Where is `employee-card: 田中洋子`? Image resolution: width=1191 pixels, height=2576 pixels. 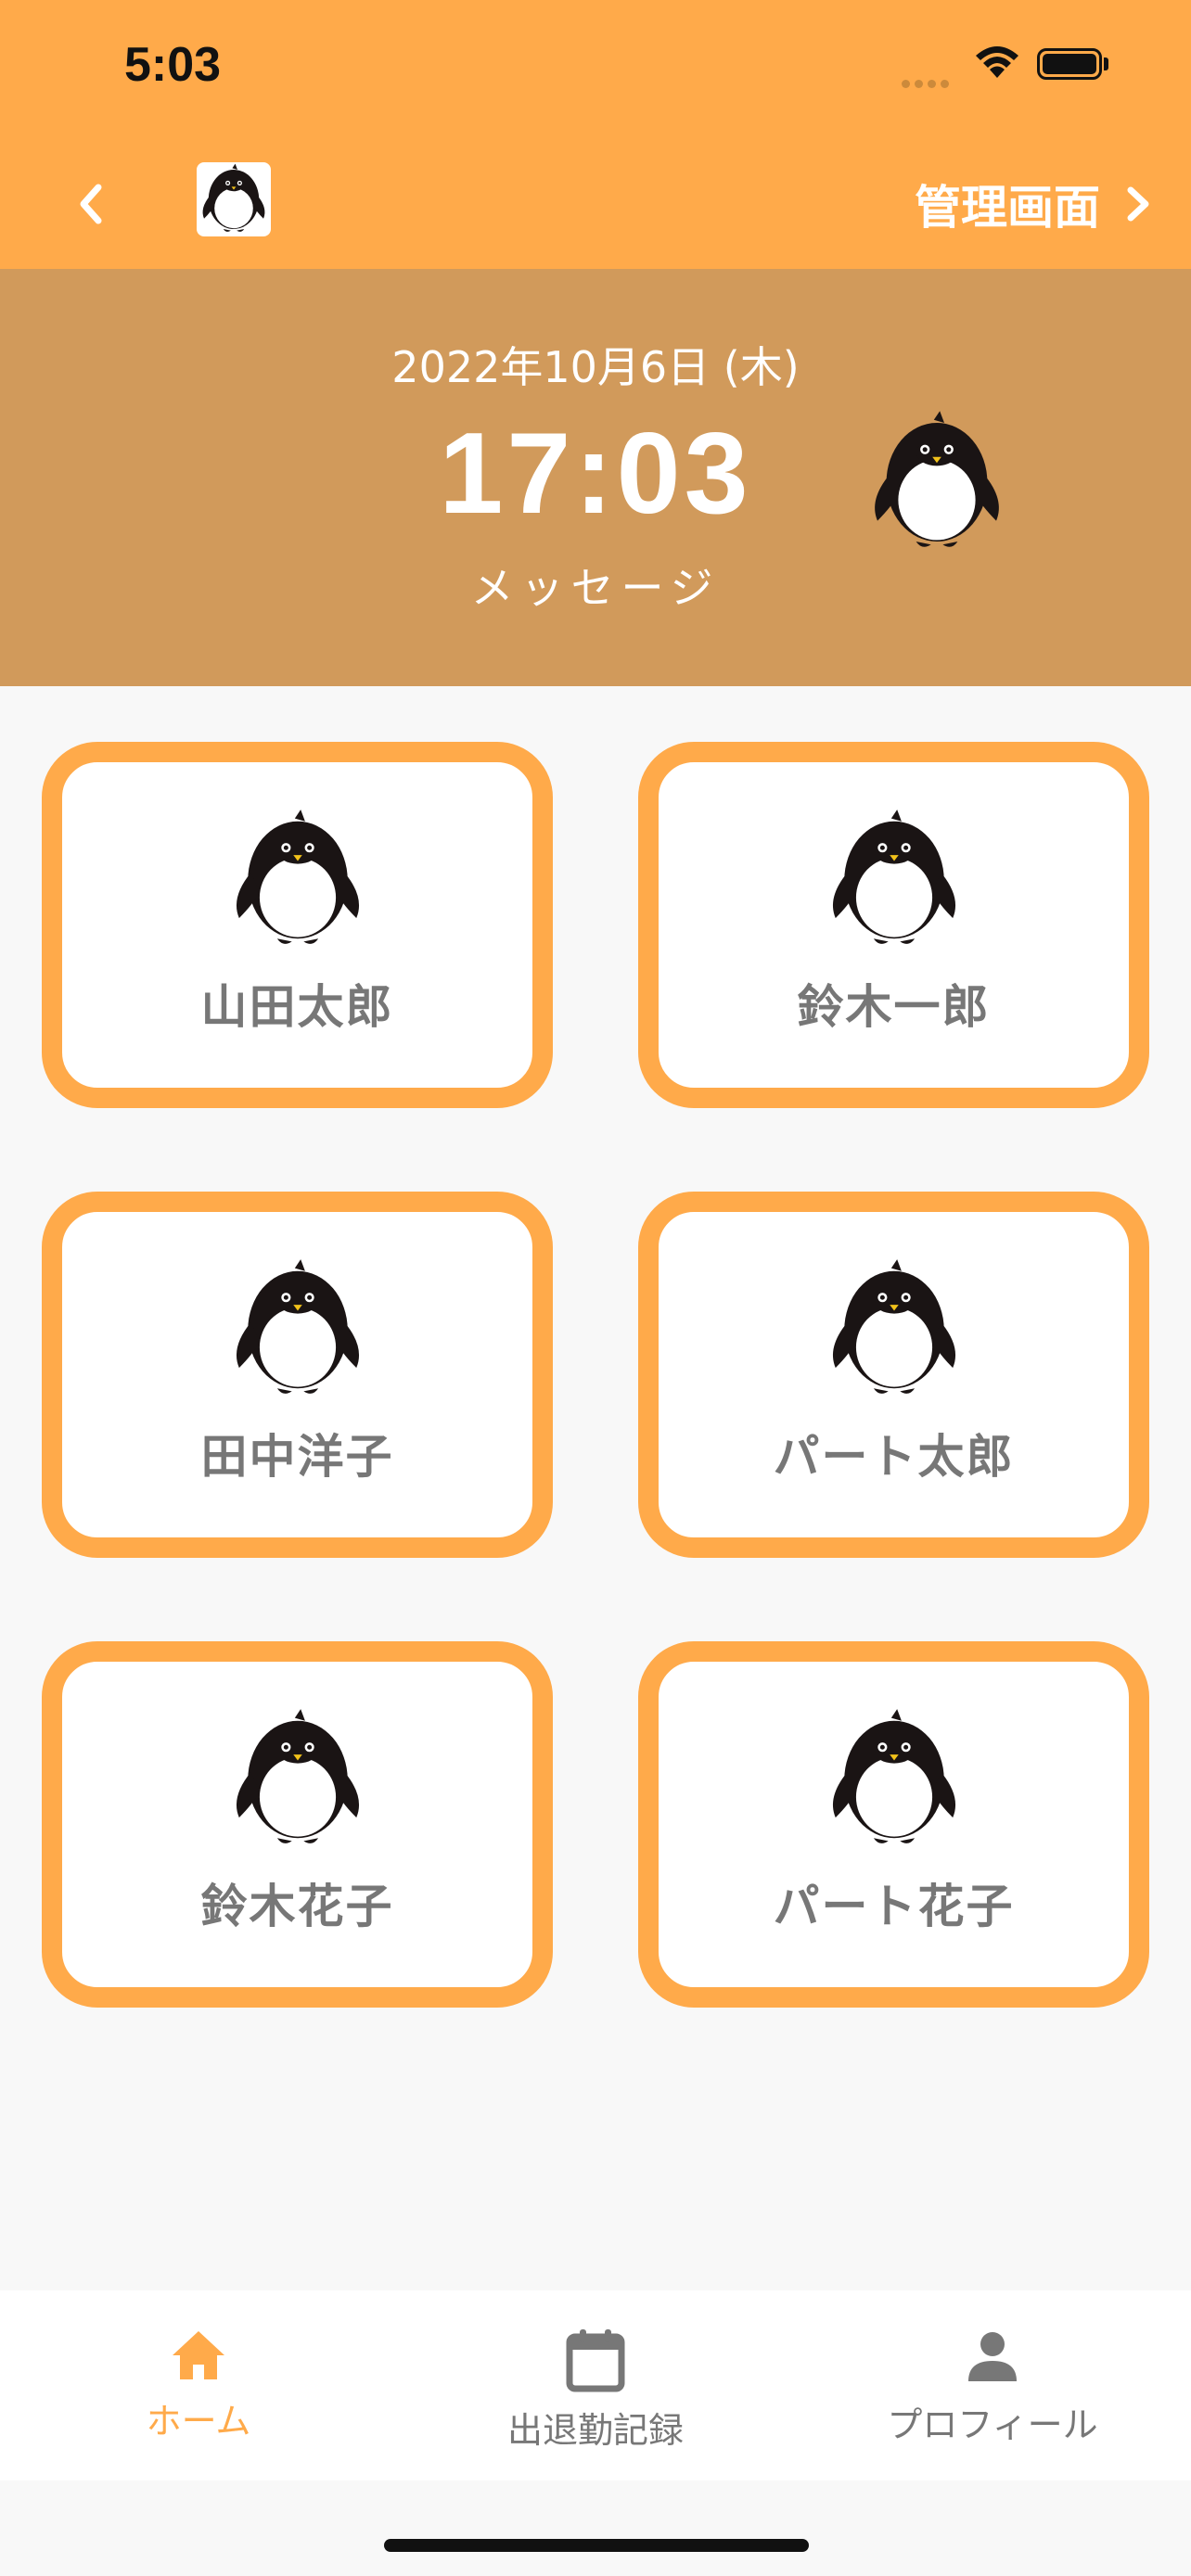
employee-card: 田中洋子 is located at coordinates (297, 1375).